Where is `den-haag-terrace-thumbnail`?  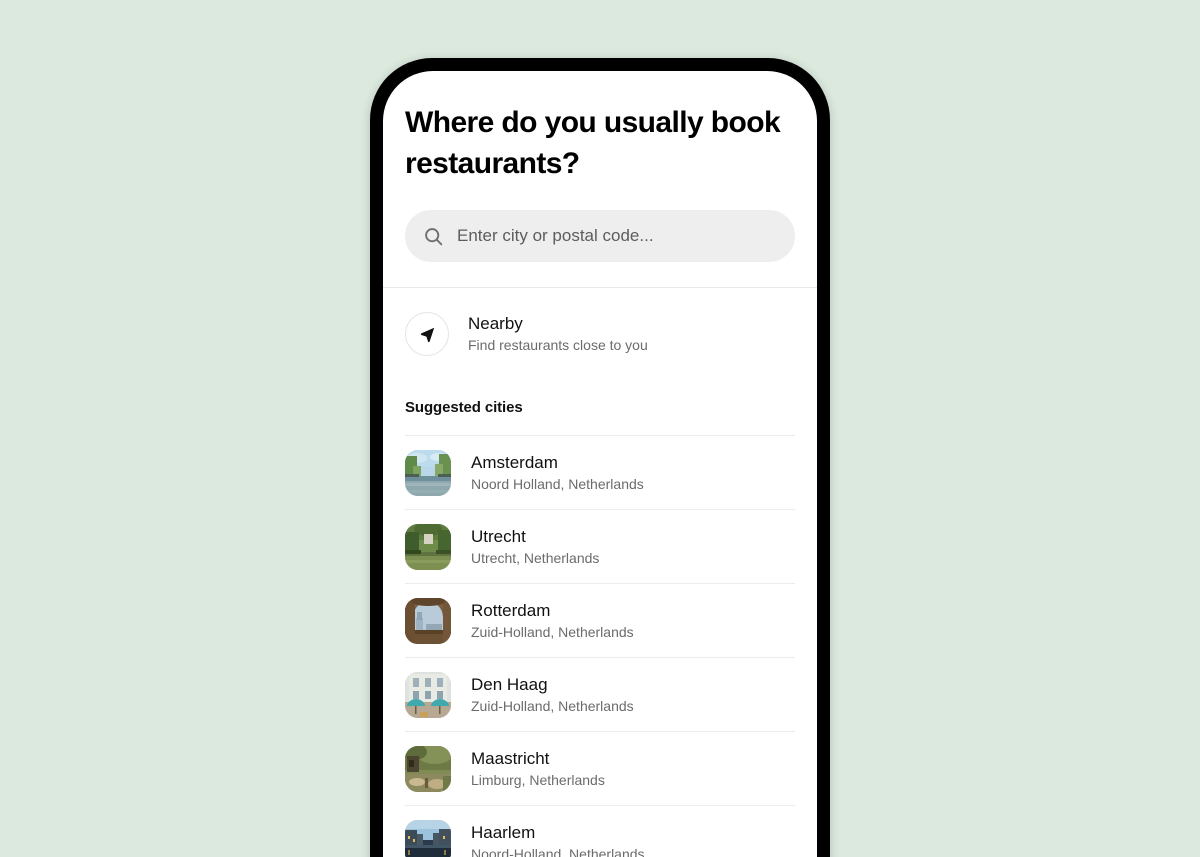 den-haag-terrace-thumbnail is located at coordinates (428, 694).